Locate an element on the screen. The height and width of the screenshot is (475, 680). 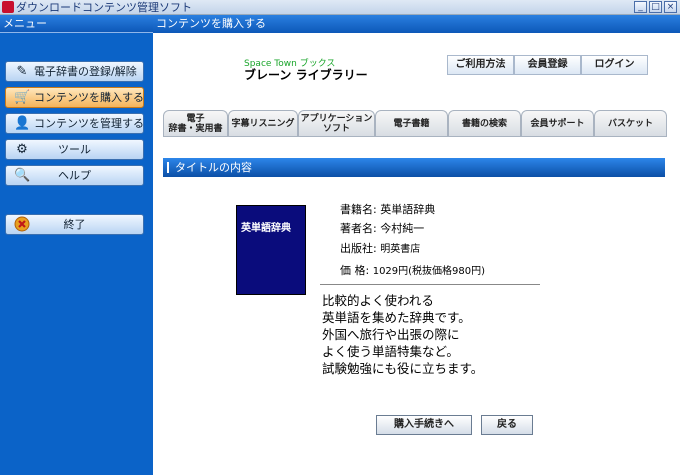
book-title-row: 書籍名: 英単語辞典 is located at coordinates (387, 209).